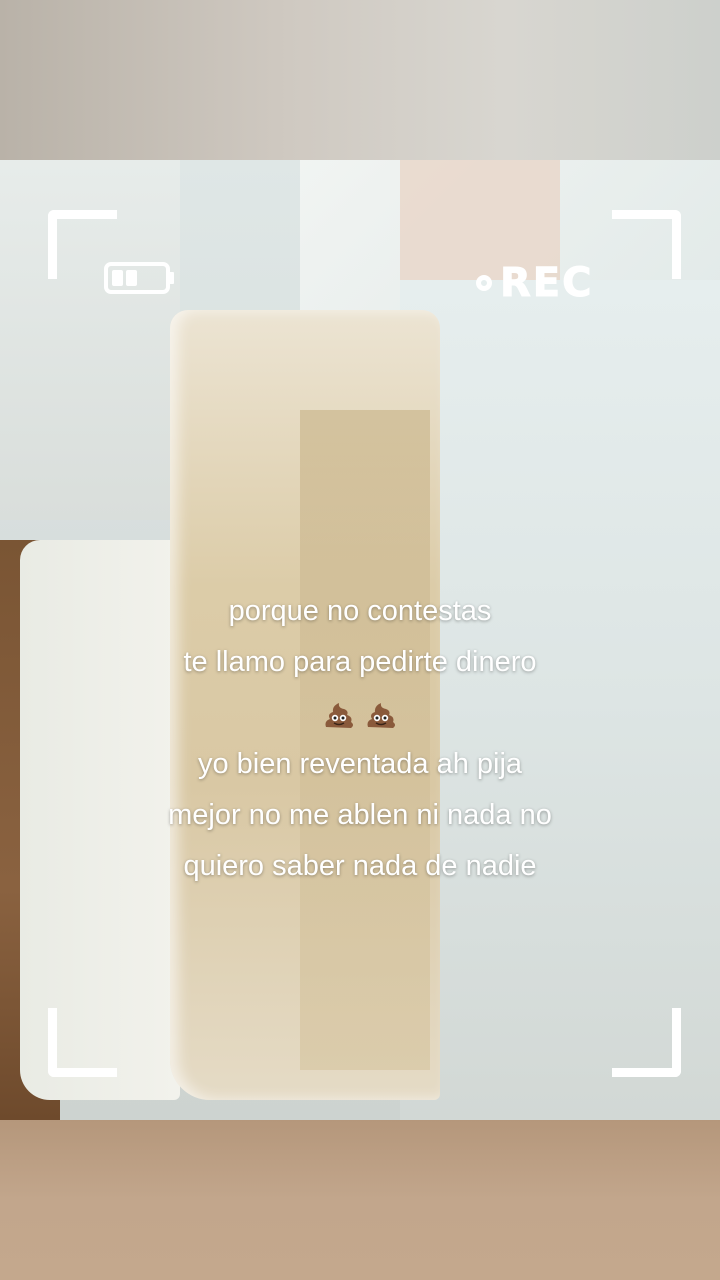 This screenshot has height=1280, width=720. I want to click on record-dot-icon, so click(484, 283).